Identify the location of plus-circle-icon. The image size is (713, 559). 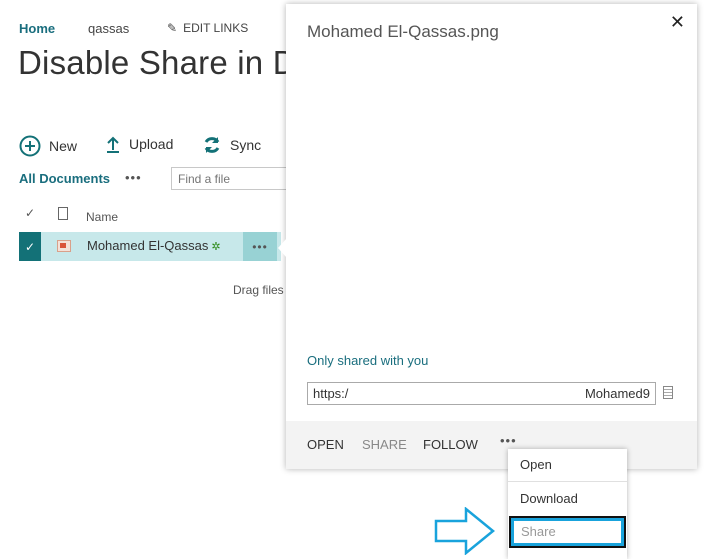
(30, 146).